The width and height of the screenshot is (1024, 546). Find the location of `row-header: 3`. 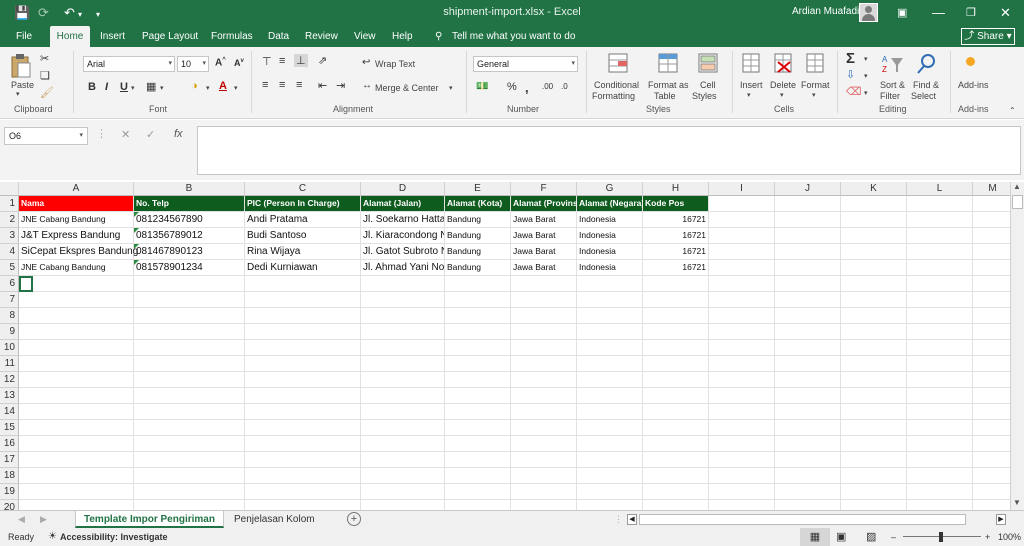

row-header: 3 is located at coordinates (9, 236).